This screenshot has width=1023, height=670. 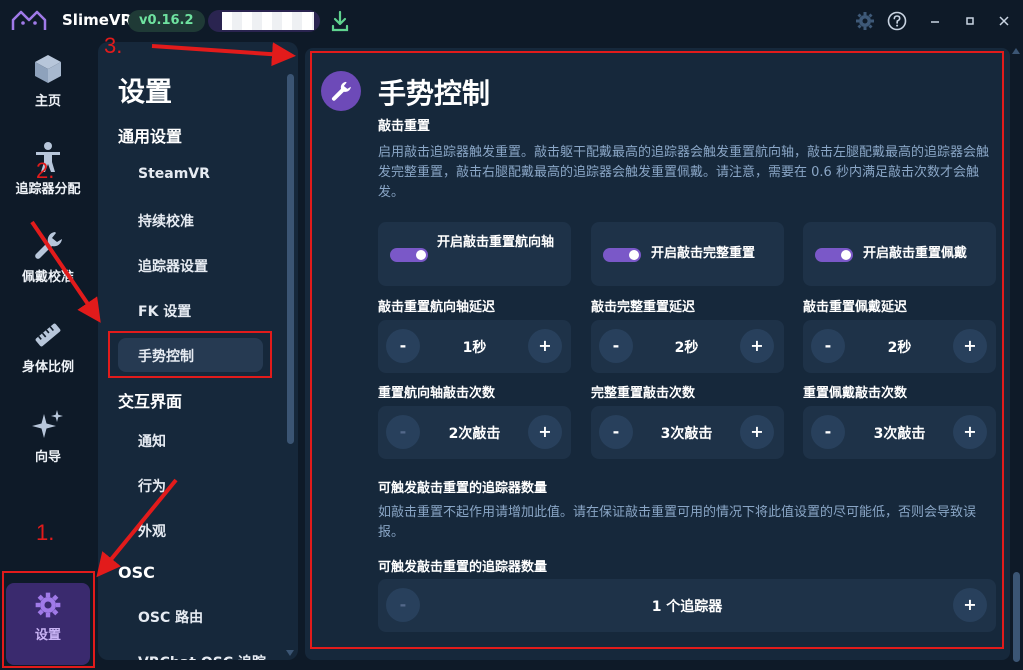 What do you see at coordinates (511, 21) in the screenshot?
I see `title-bar: SlimeVR v0.16.2` at bounding box center [511, 21].